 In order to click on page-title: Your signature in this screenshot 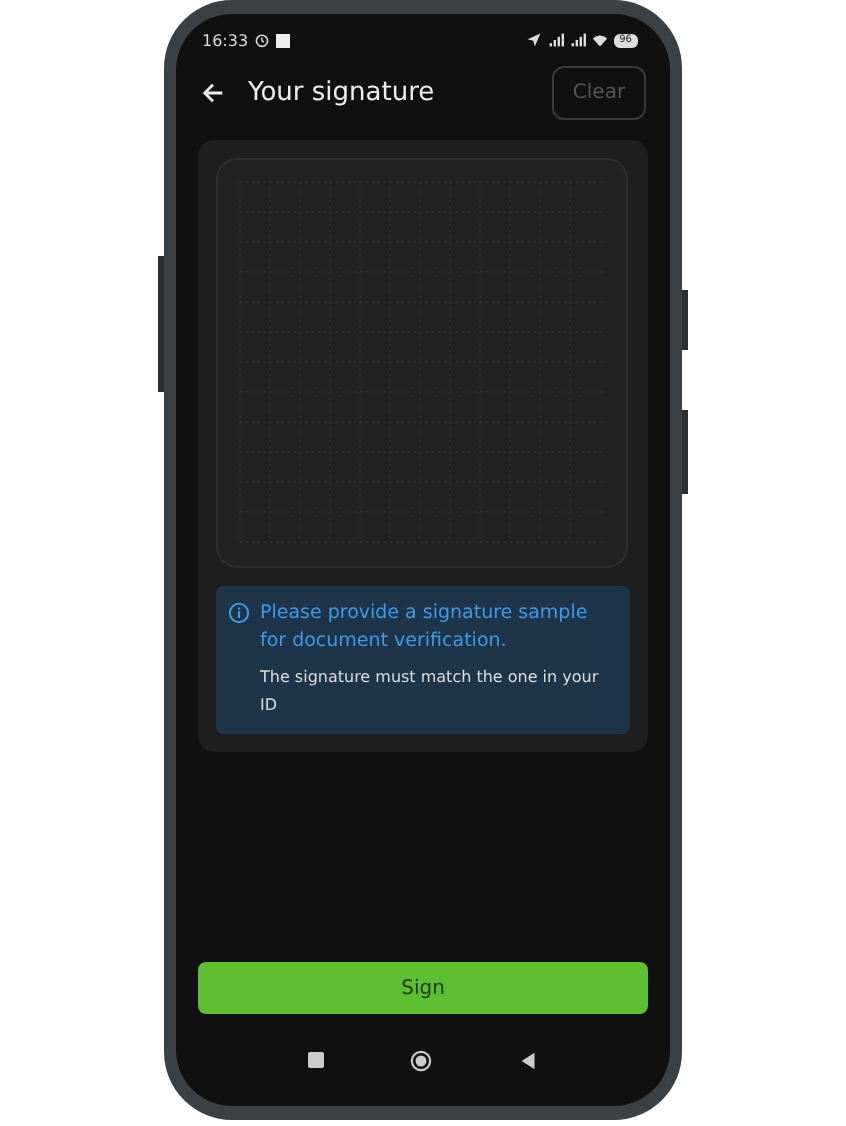, I will do `click(341, 92)`.